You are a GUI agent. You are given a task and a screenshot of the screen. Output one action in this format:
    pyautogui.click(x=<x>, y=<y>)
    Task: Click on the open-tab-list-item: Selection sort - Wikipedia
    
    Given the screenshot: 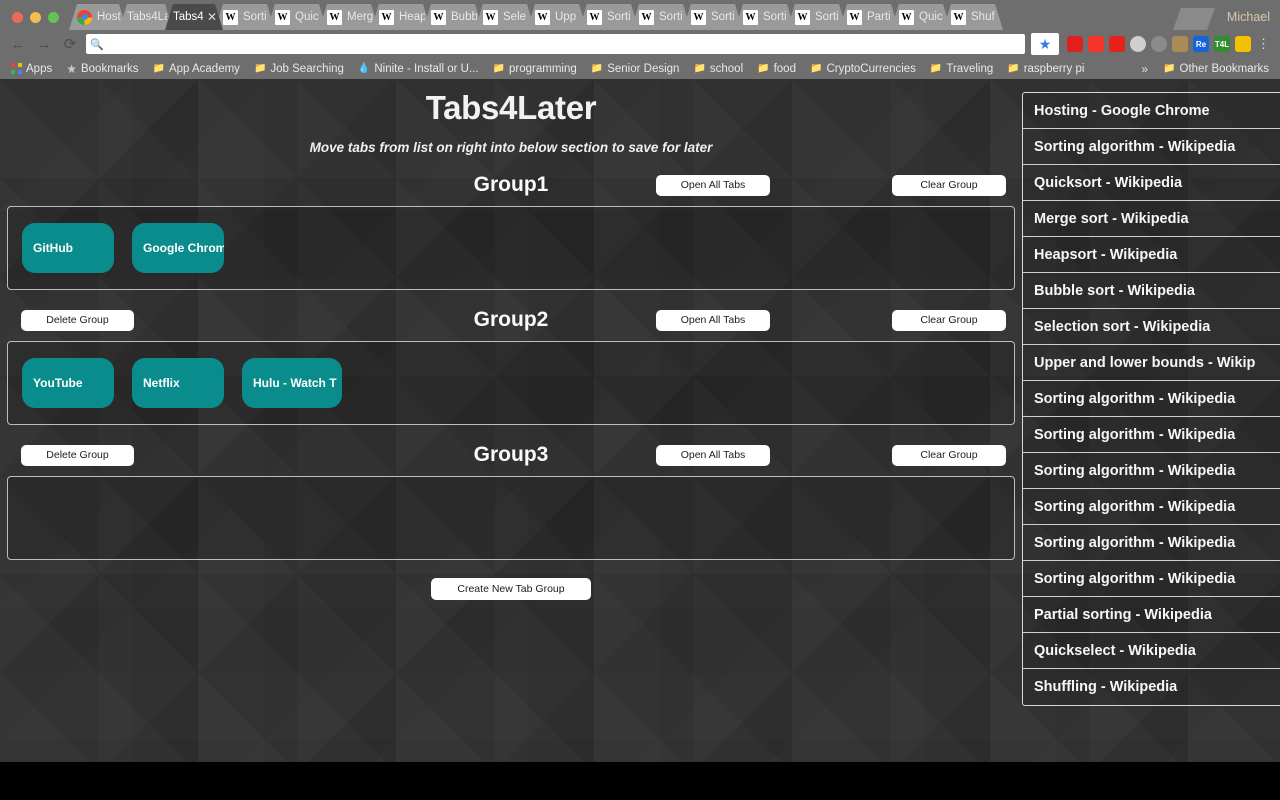 What is the action you would take?
    pyautogui.click(x=1151, y=327)
    